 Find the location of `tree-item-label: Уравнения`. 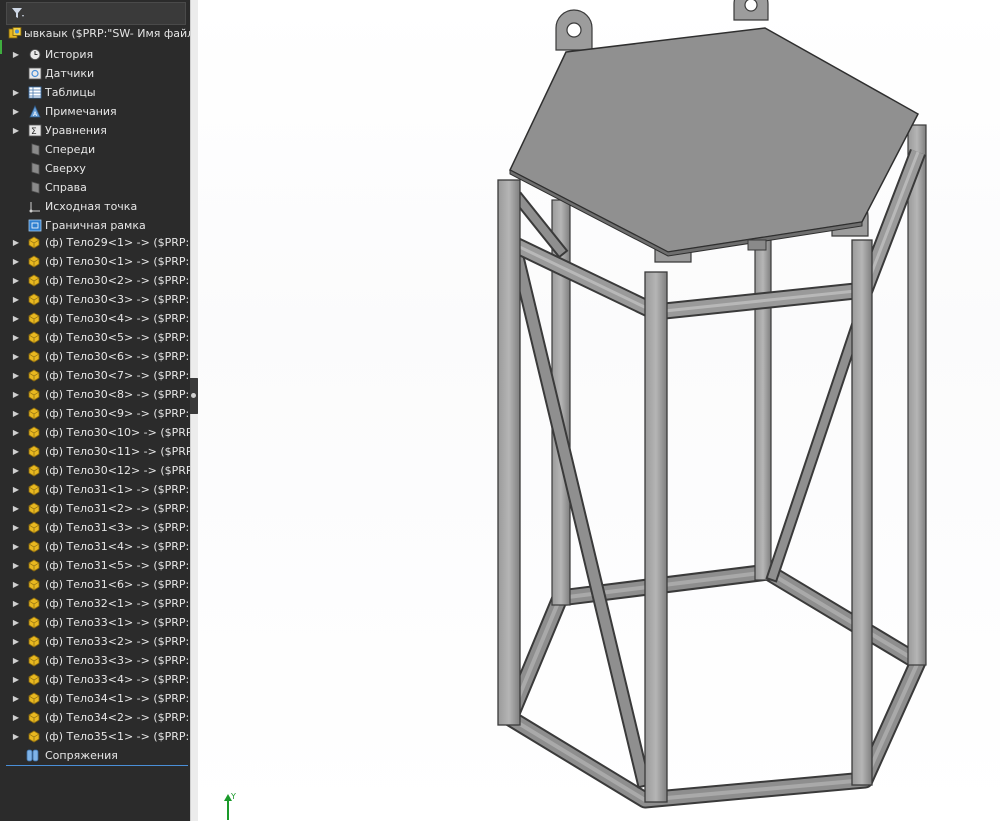

tree-item-label: Уравнения is located at coordinates (76, 130).